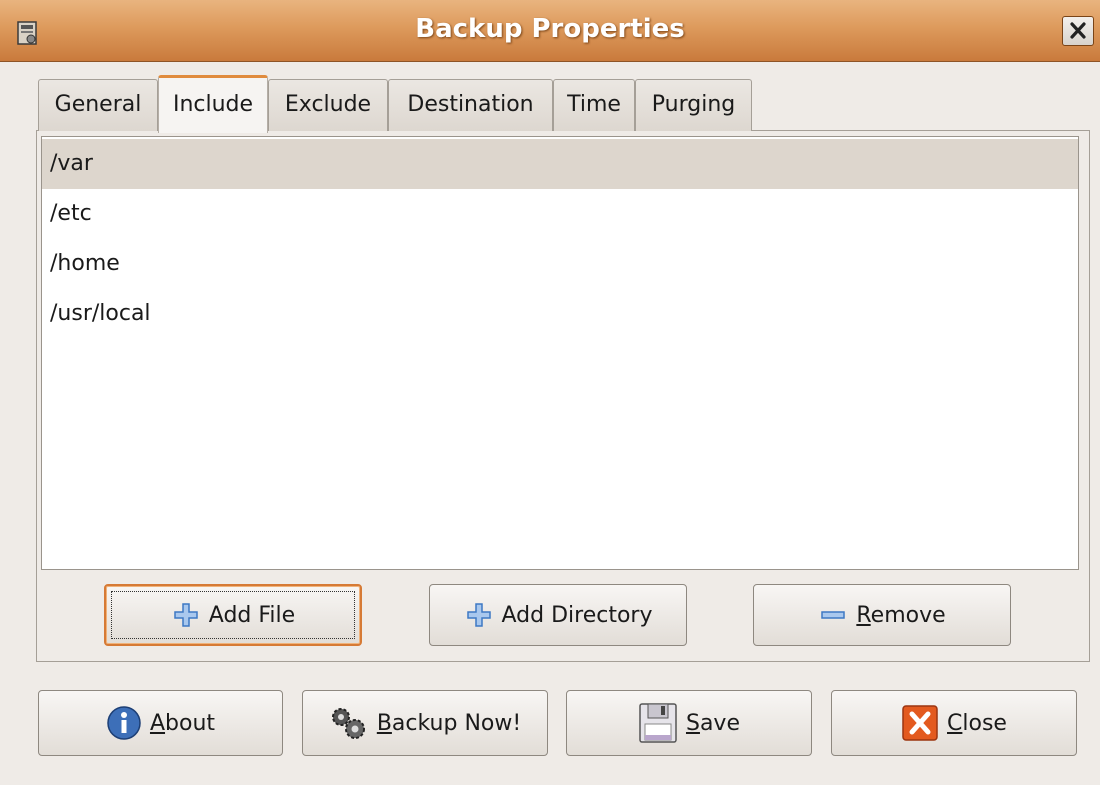  I want to click on remove-label: Remove, so click(901, 615).